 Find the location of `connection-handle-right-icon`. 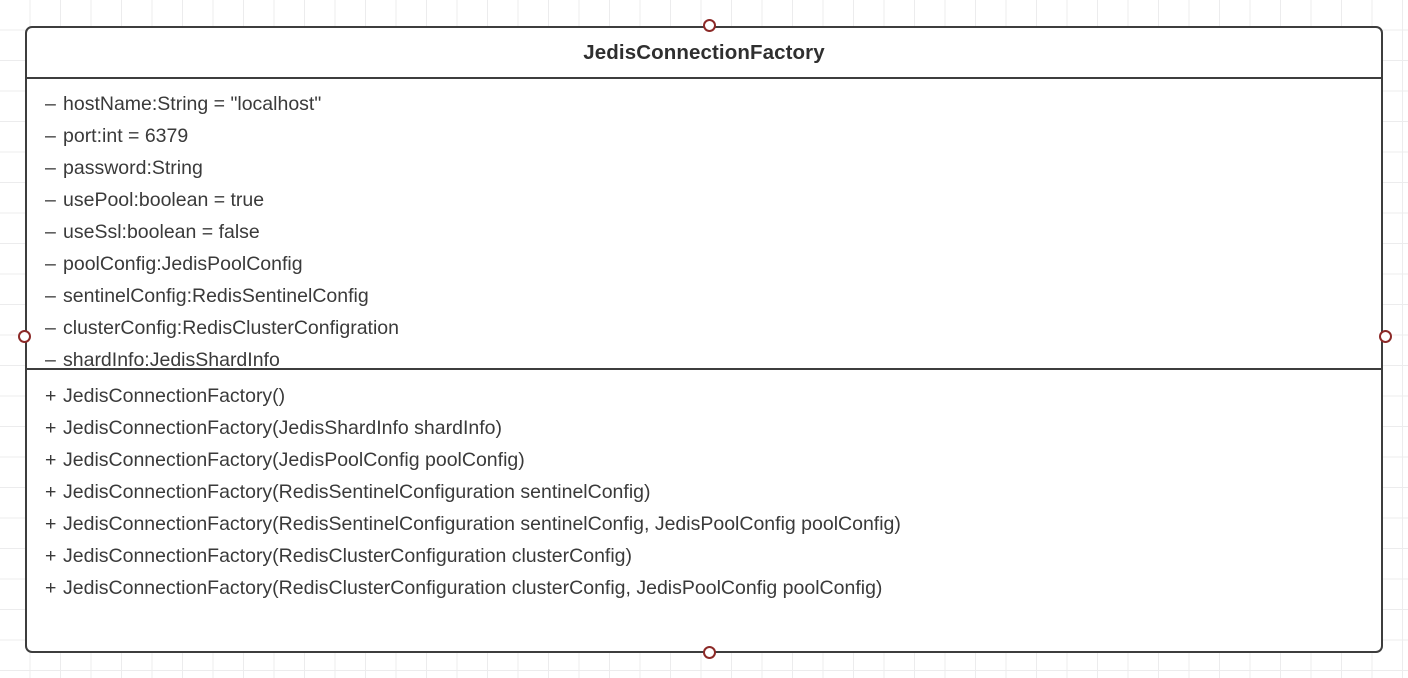

connection-handle-right-icon is located at coordinates (1385, 336).